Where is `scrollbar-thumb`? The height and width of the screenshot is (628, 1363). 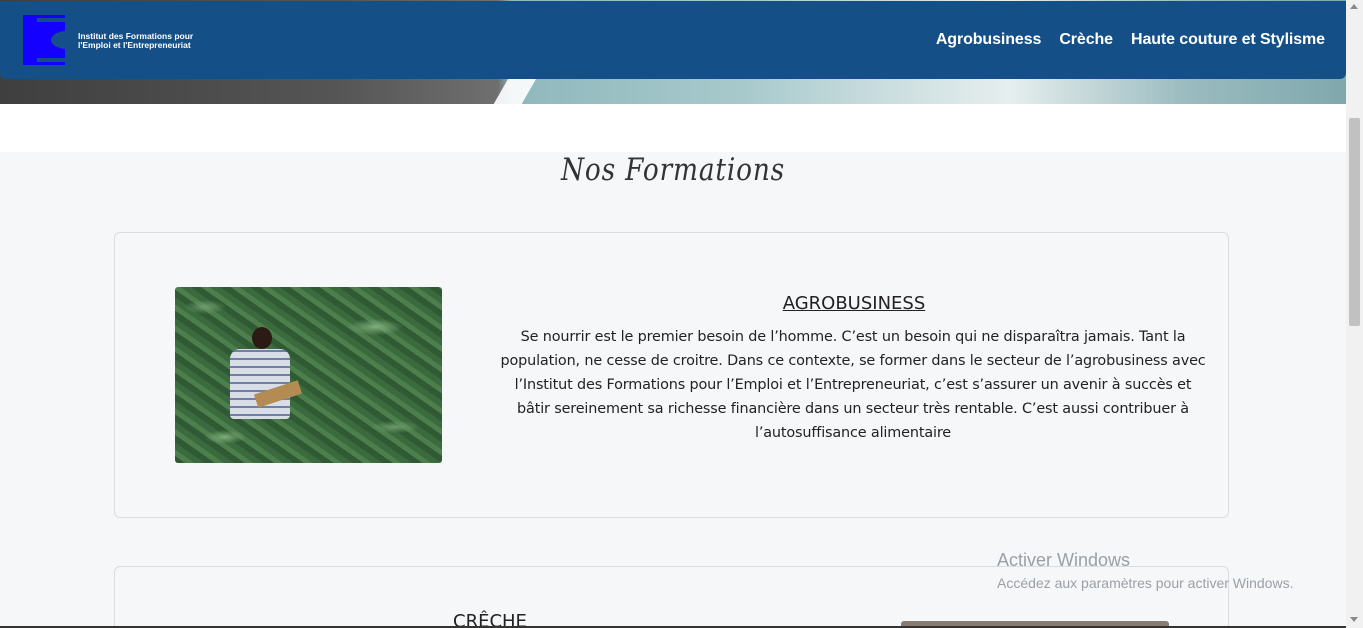
scrollbar-thumb is located at coordinates (1354, 222).